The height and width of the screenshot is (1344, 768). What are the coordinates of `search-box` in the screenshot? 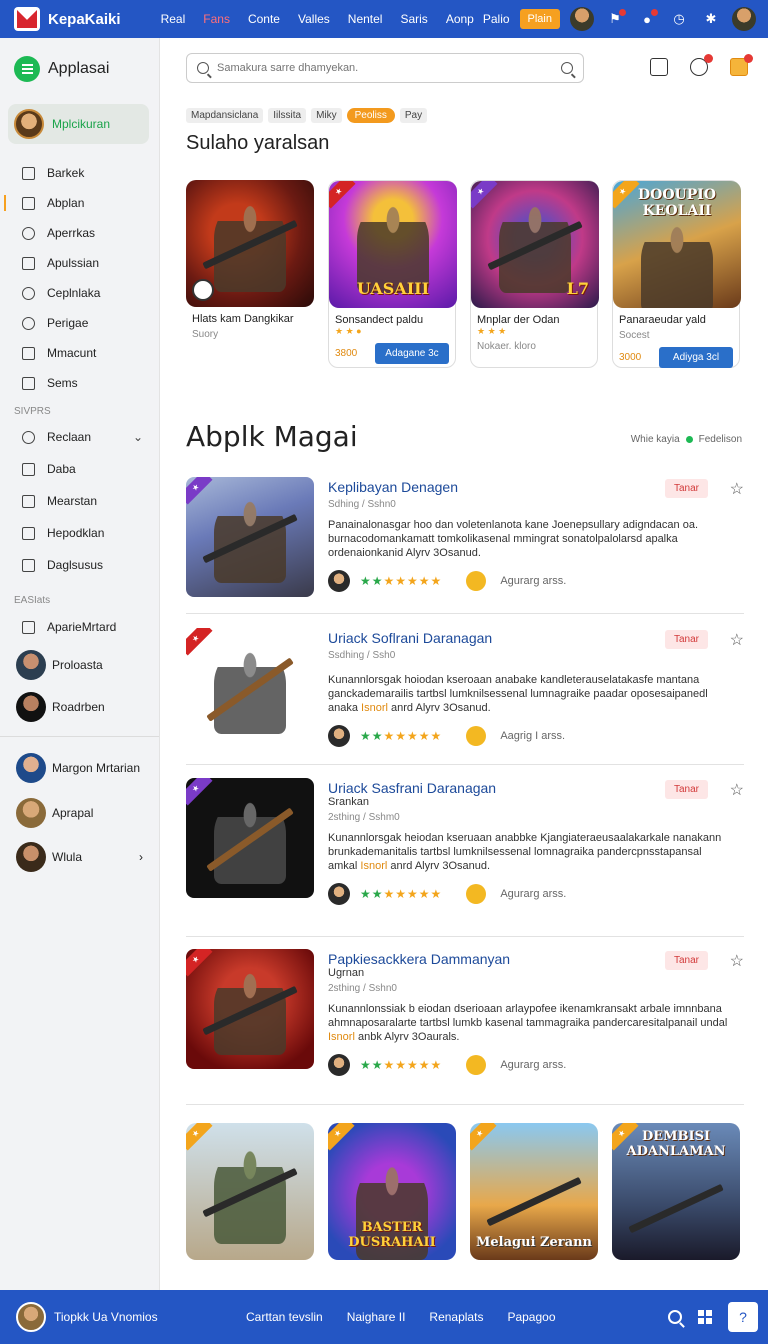 It's located at (385, 68).